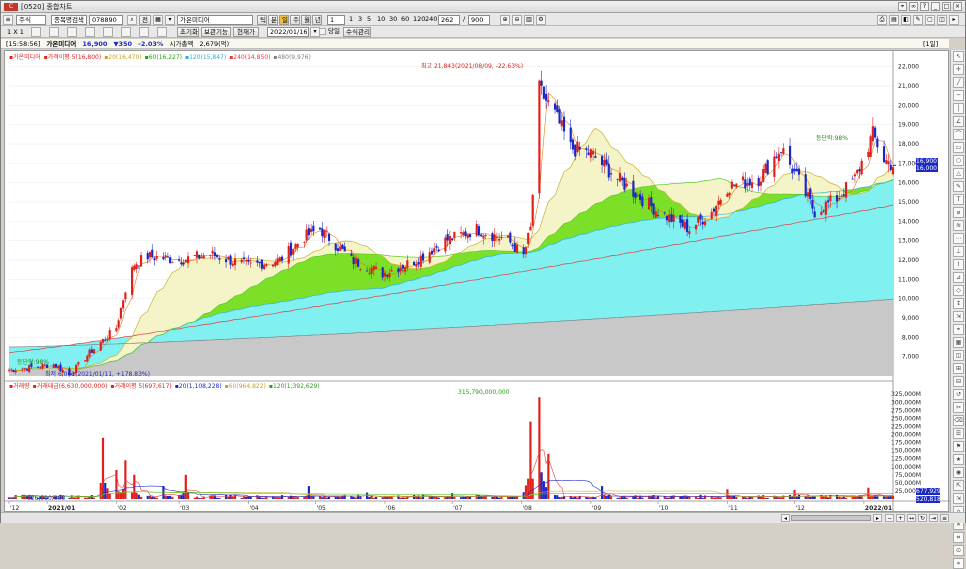  Describe the element at coordinates (419, 19) in the screenshot. I see `interval-button-120: 120` at that location.